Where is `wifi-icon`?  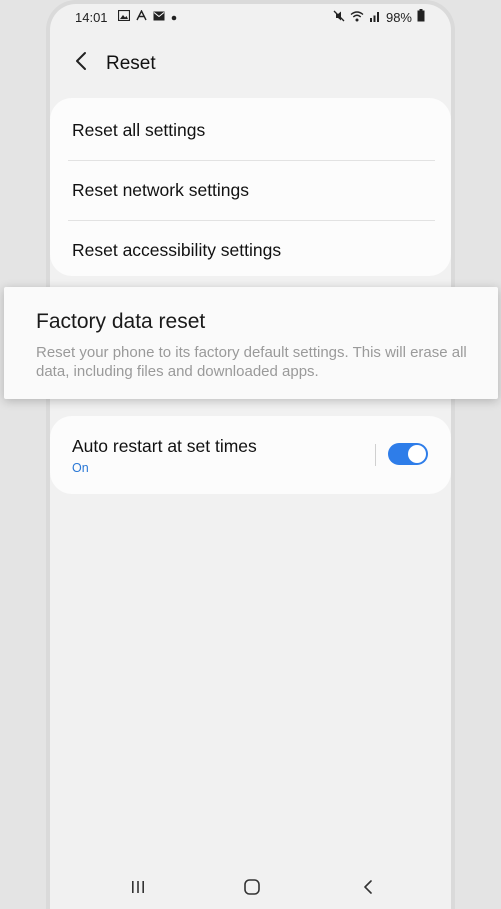 wifi-icon is located at coordinates (357, 17).